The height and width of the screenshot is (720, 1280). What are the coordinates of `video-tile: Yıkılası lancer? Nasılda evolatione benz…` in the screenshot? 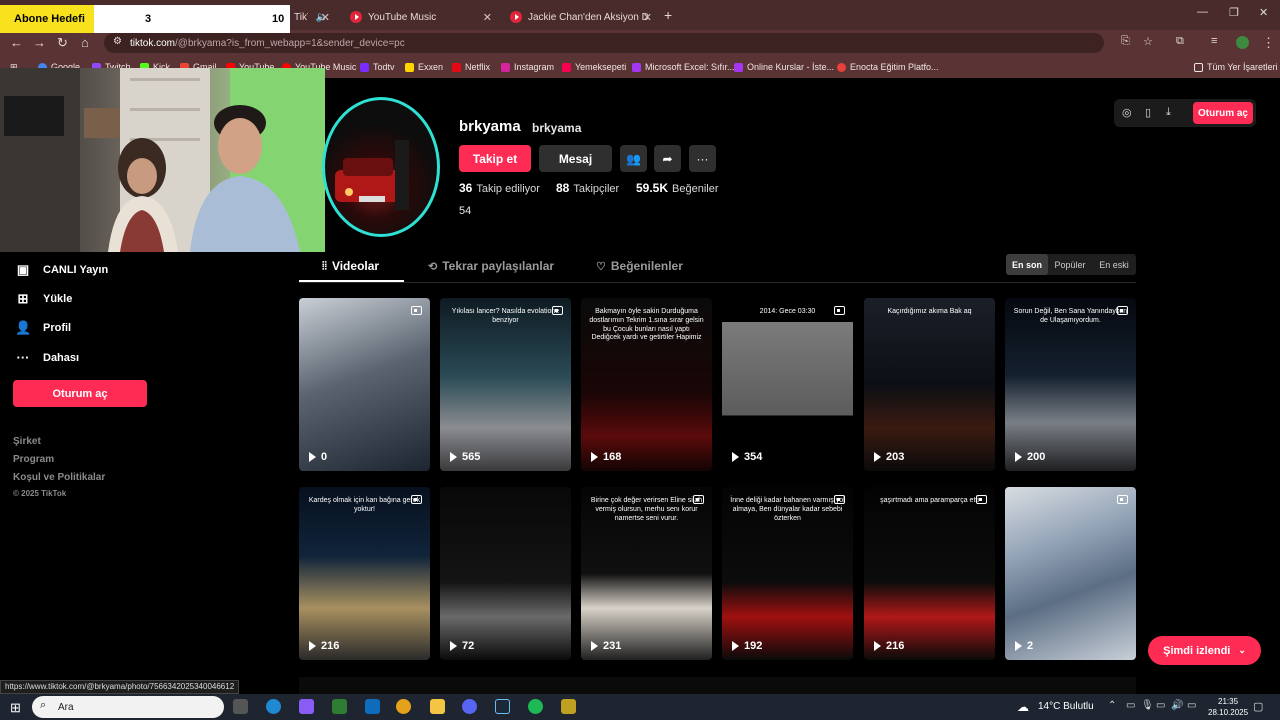 It's located at (505, 384).